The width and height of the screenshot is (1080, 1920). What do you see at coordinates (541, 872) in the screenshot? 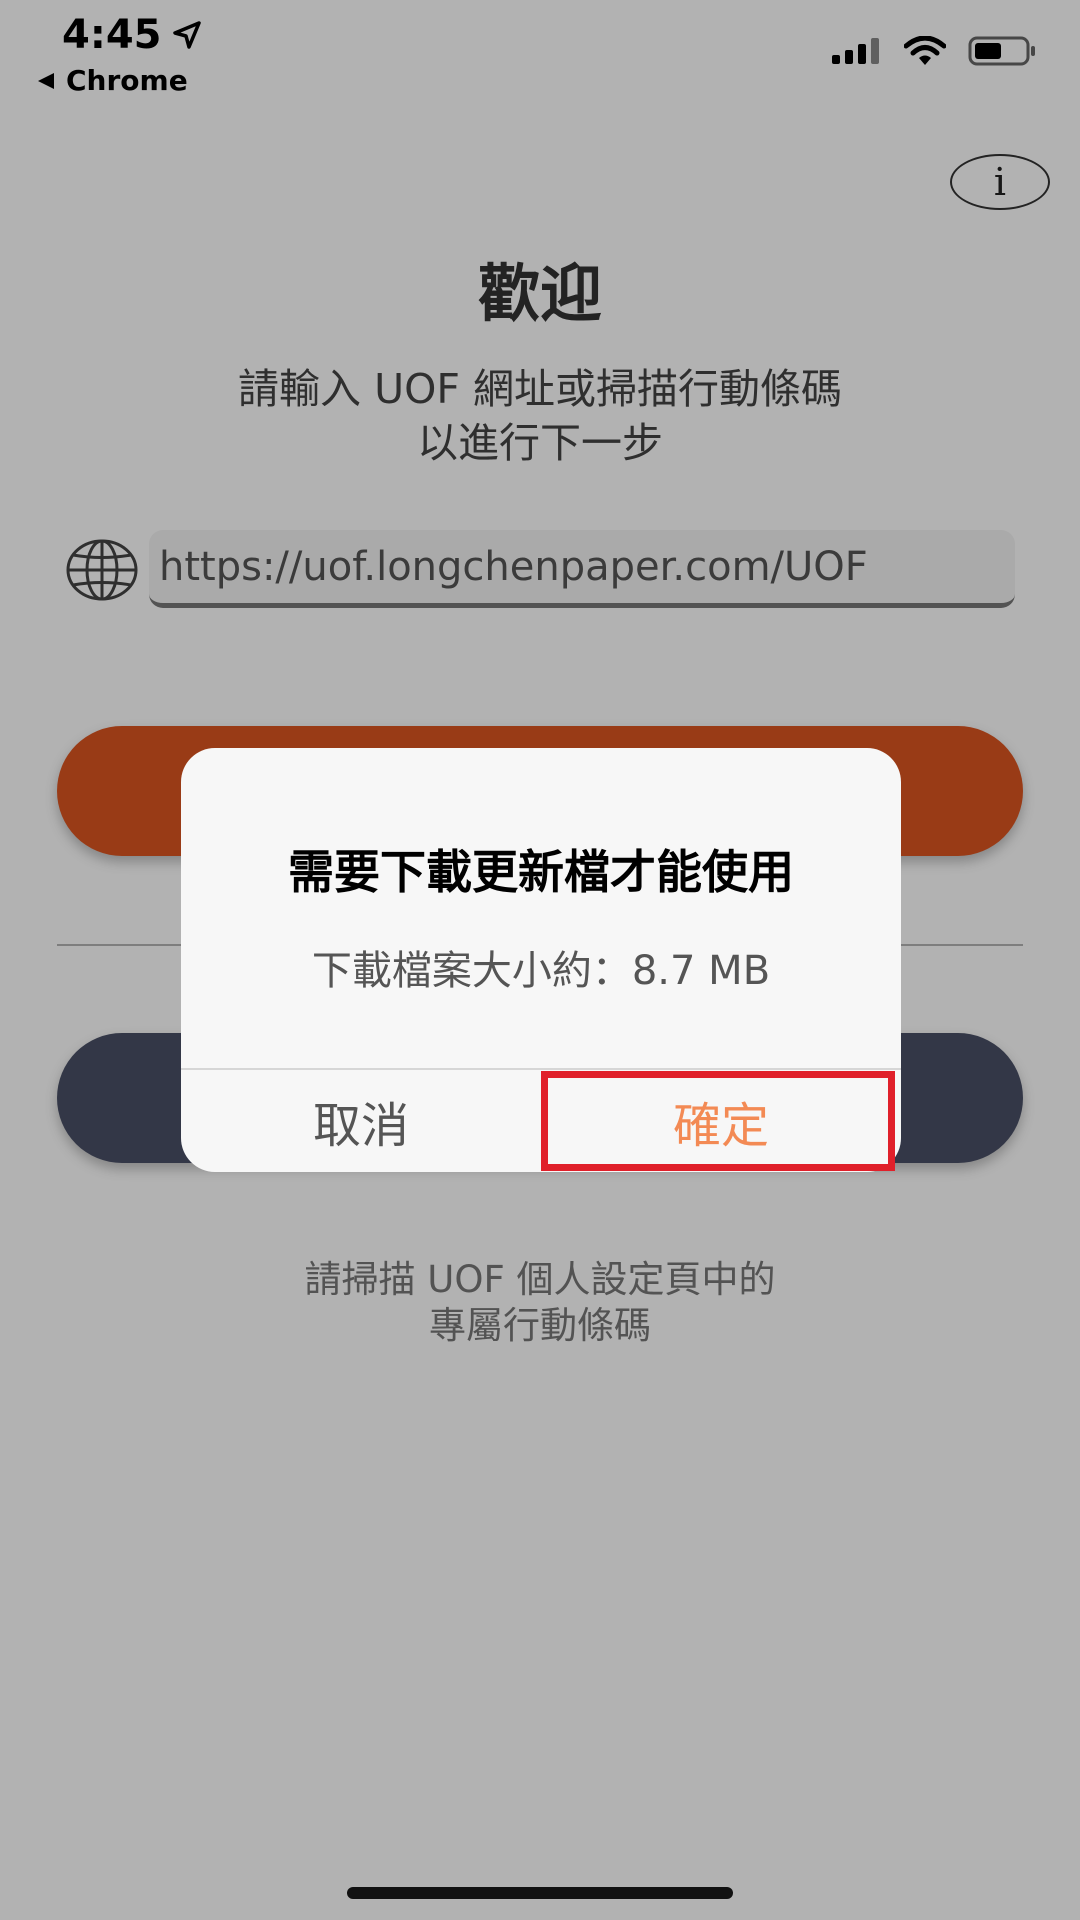
I see `alert-title: 需要下載更新檔才能使用` at bounding box center [541, 872].